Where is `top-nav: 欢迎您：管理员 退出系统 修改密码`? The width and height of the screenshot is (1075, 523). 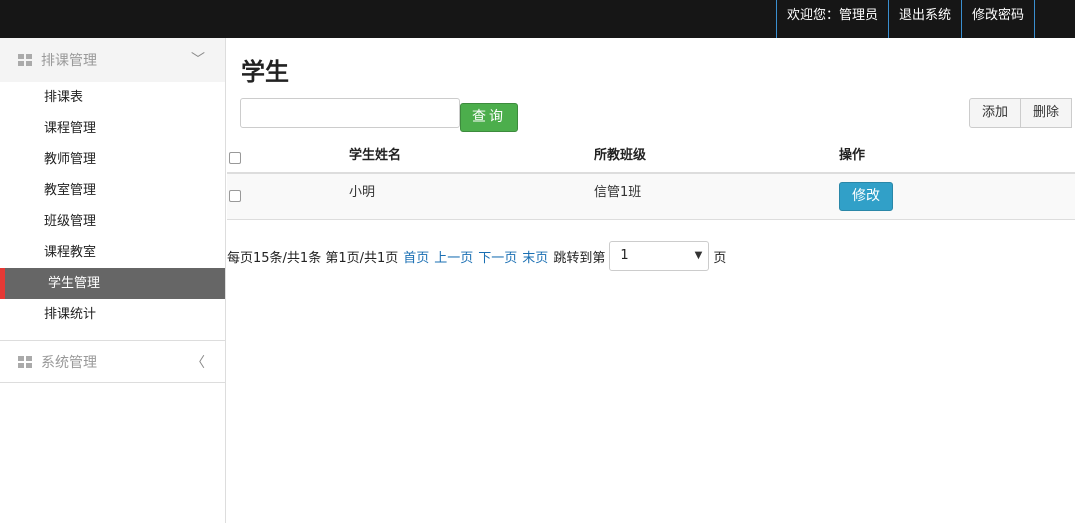 top-nav: 欢迎您：管理员 退出系统 修改密码 is located at coordinates (905, 19).